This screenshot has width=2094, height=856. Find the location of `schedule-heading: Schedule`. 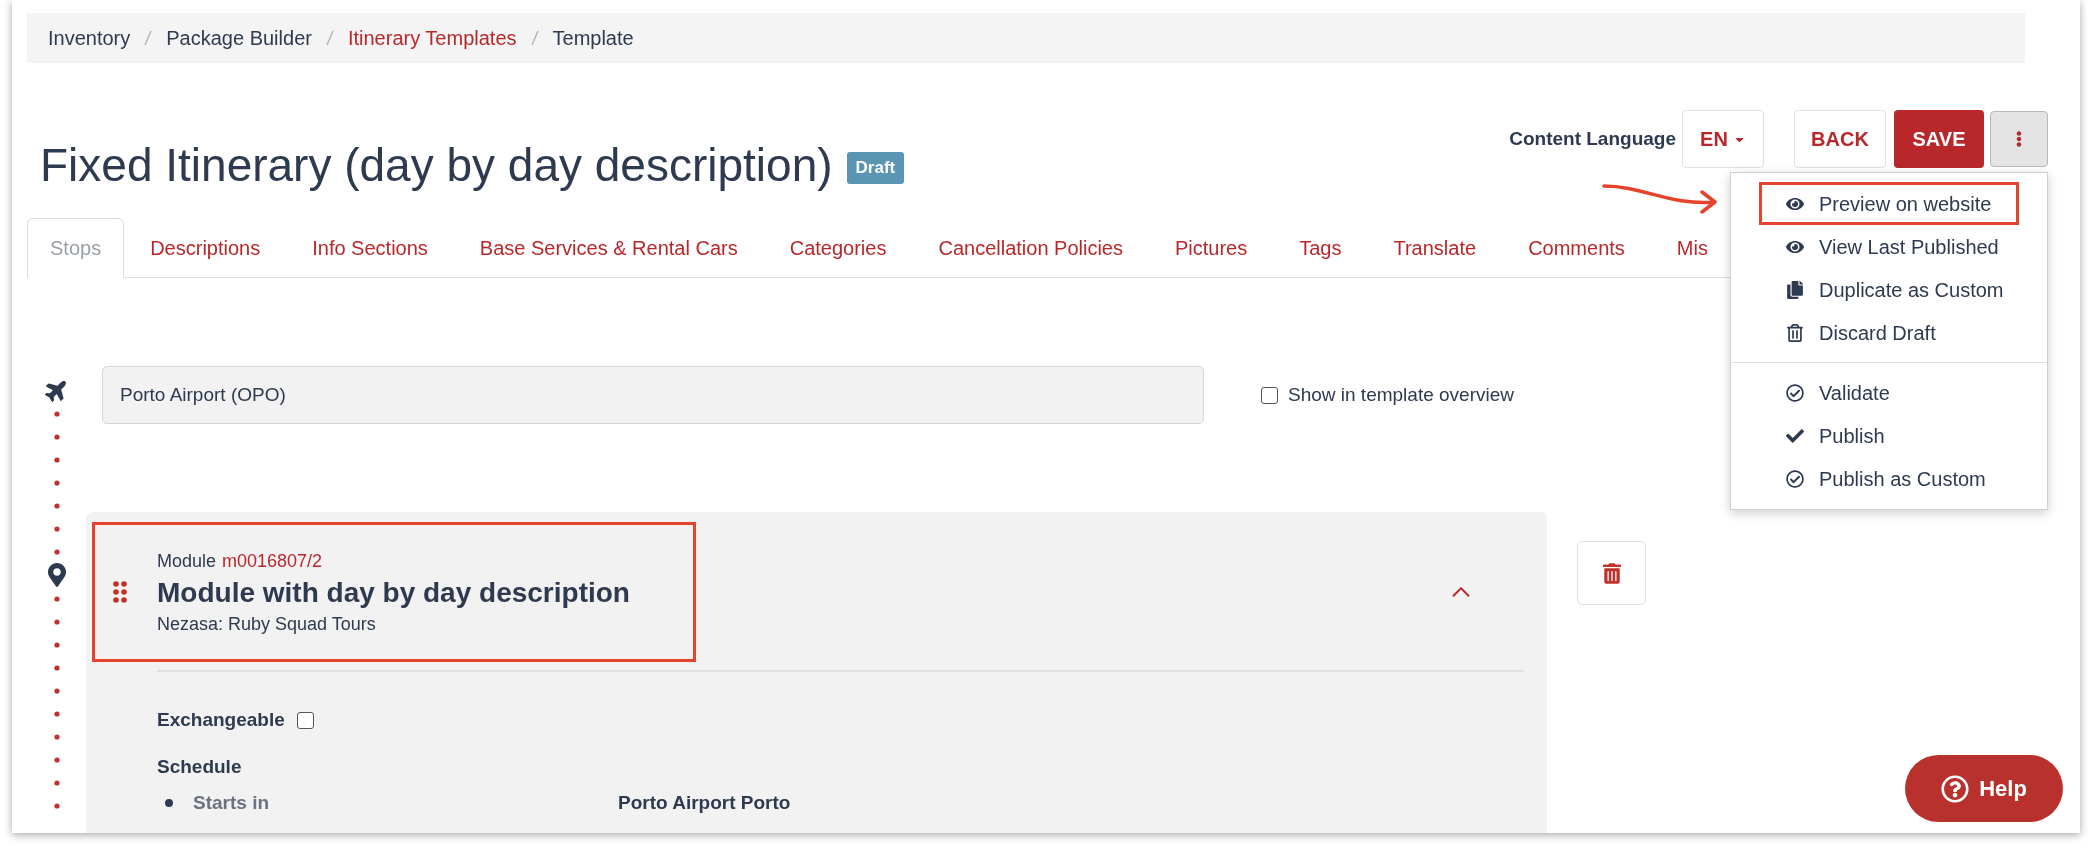

schedule-heading: Schedule is located at coordinates (200, 766).